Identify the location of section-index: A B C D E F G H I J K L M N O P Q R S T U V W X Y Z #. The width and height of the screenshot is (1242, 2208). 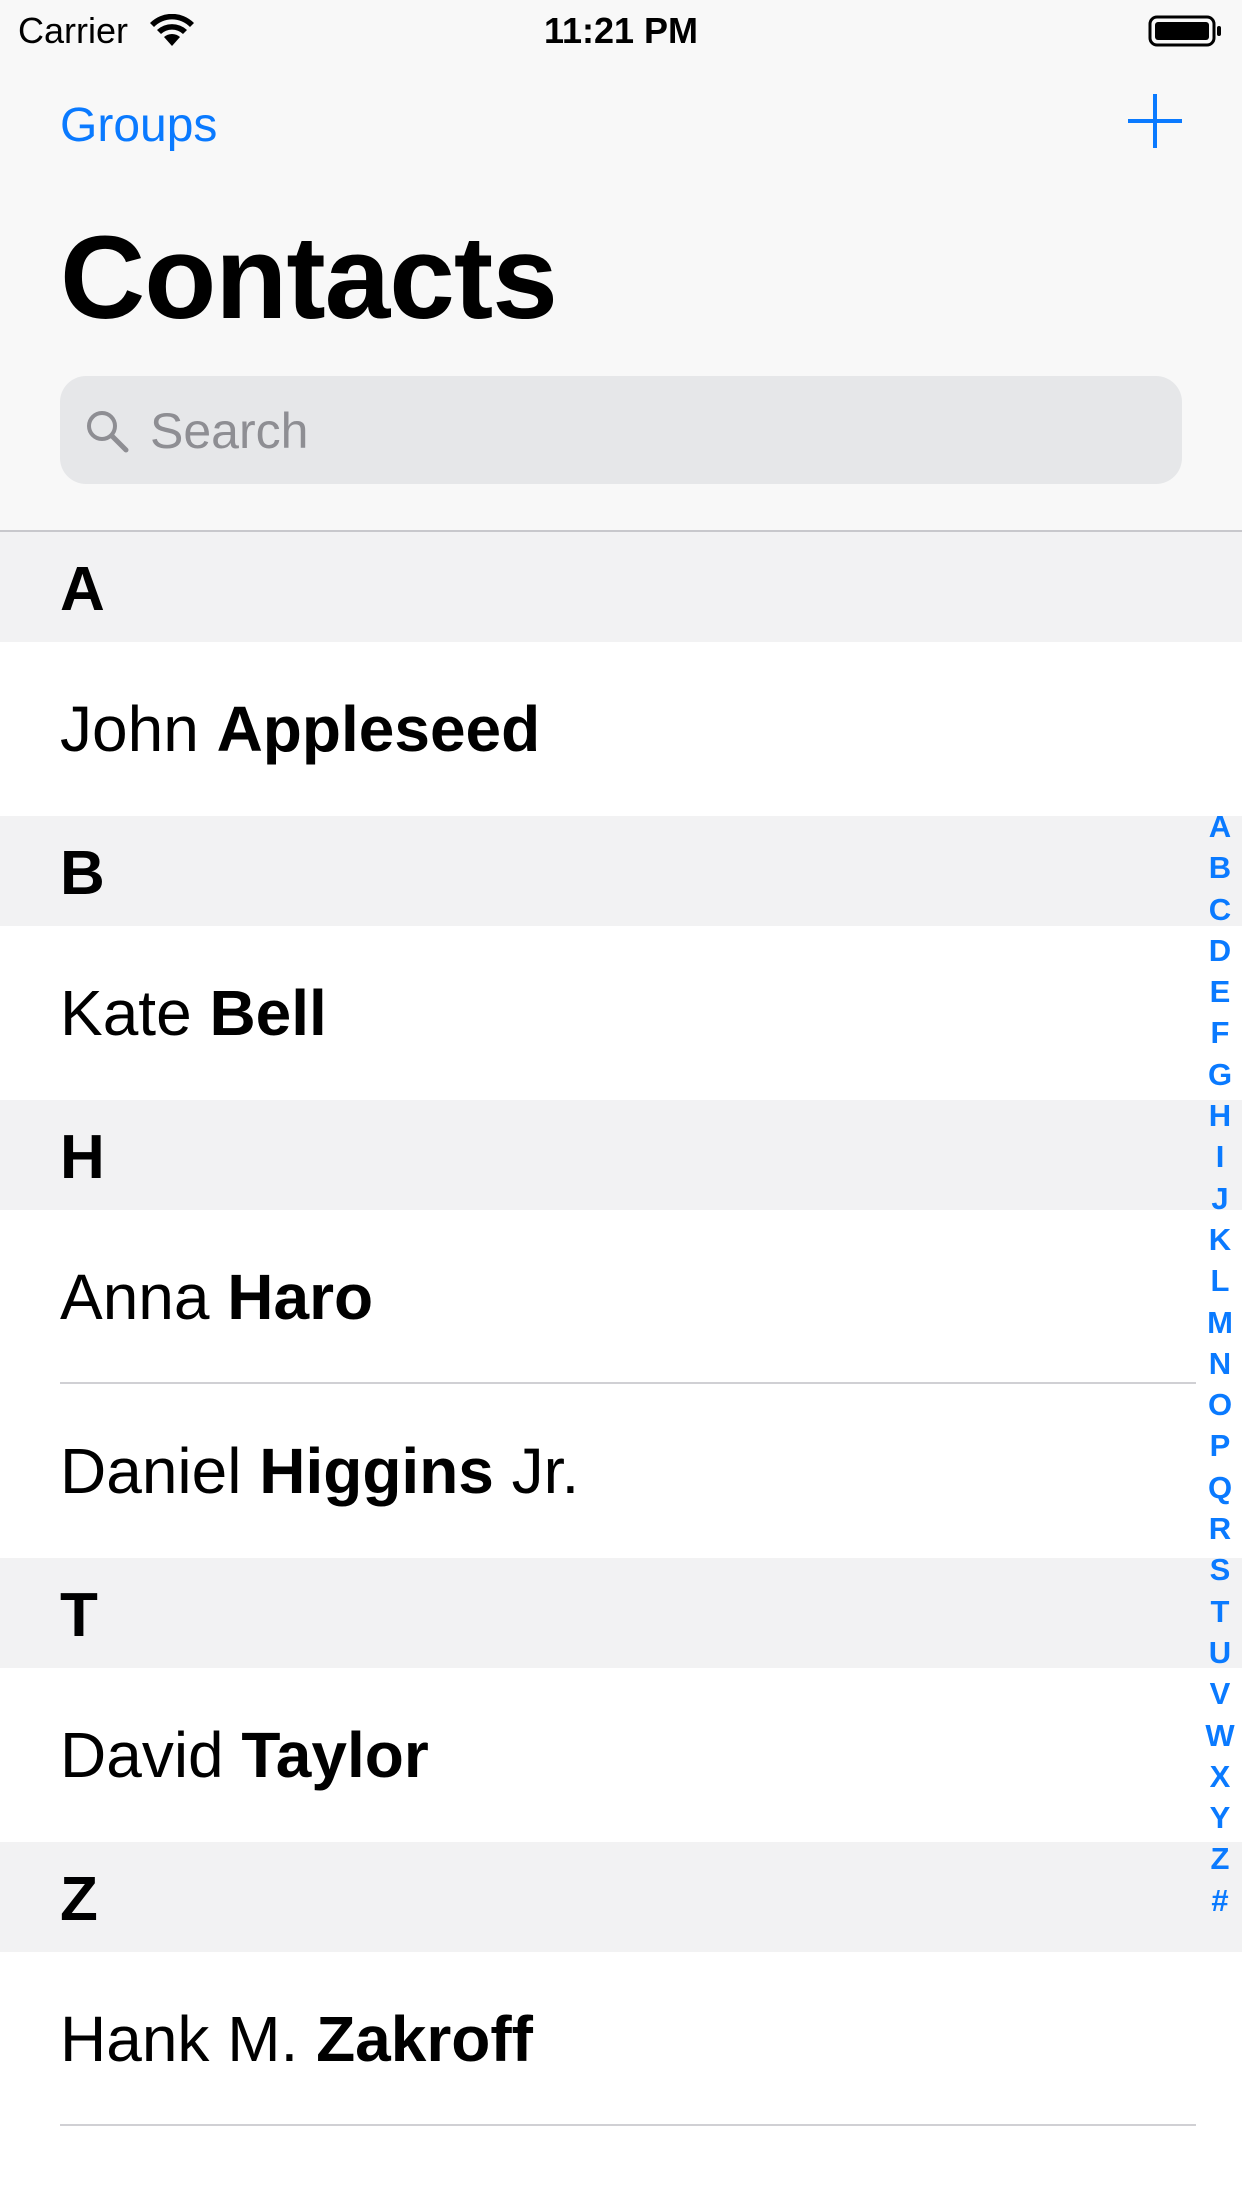
(1220, 1363).